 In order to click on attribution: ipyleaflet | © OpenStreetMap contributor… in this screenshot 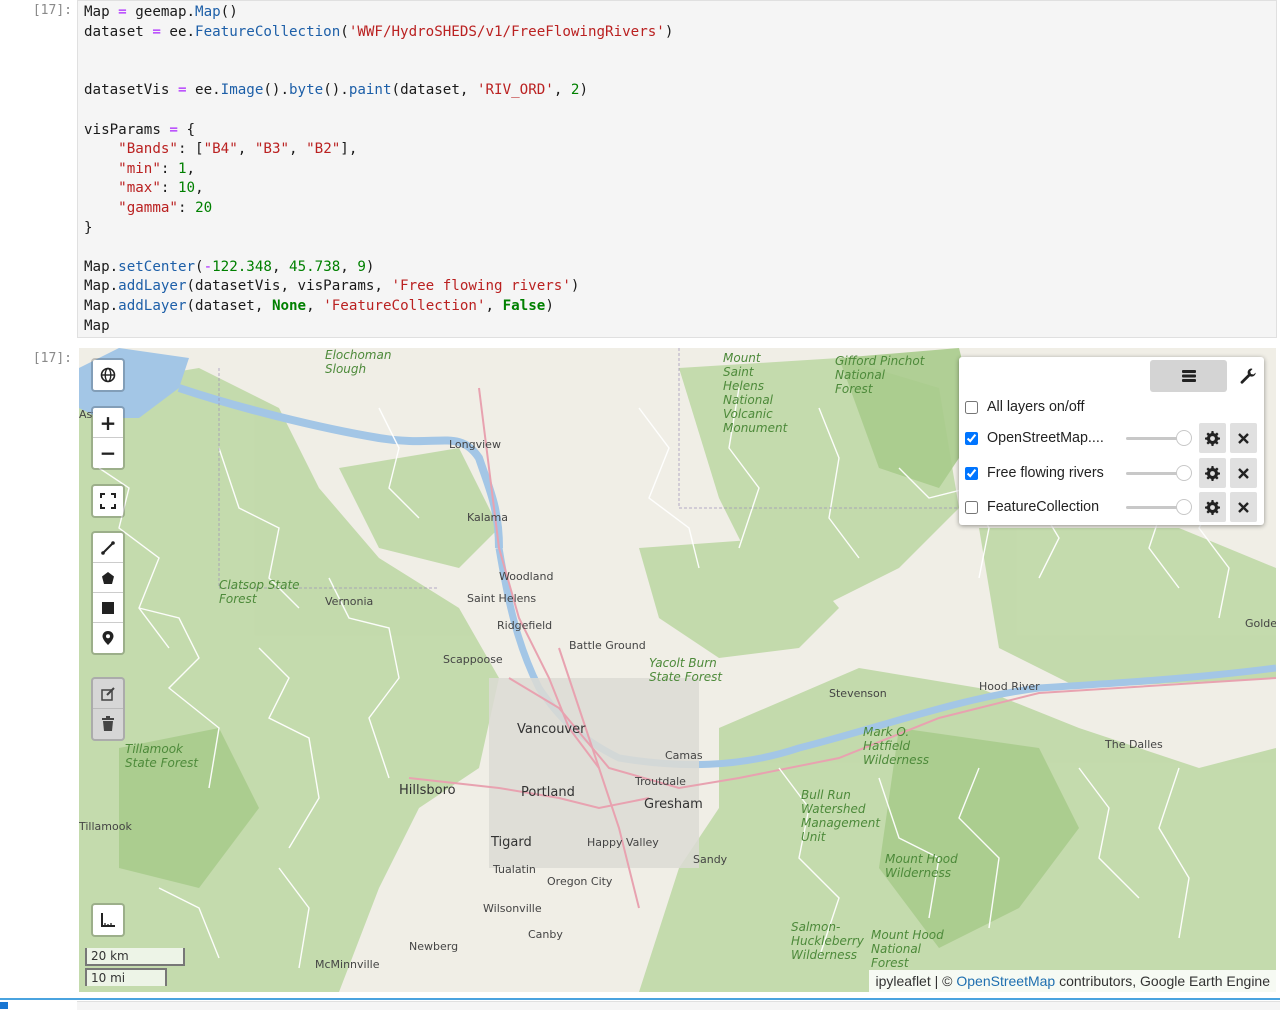, I will do `click(1072, 981)`.